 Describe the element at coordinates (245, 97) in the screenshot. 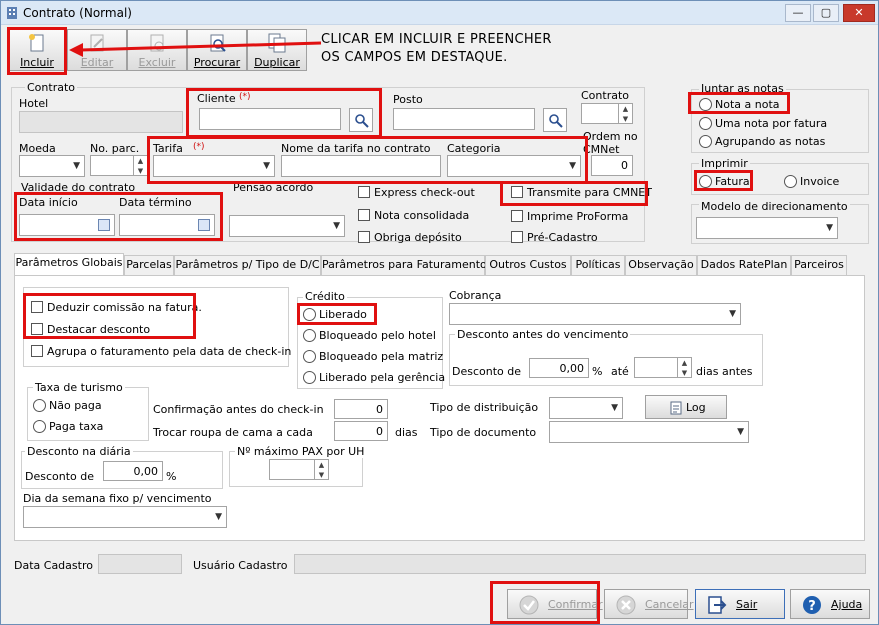

I see `cliente-required-mark: (*)` at that location.